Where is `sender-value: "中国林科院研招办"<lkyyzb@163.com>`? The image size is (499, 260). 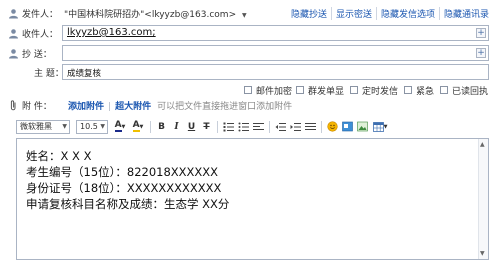
sender-value: "中国林科院研招办"<lkyyzb@163.com> is located at coordinates (150, 14).